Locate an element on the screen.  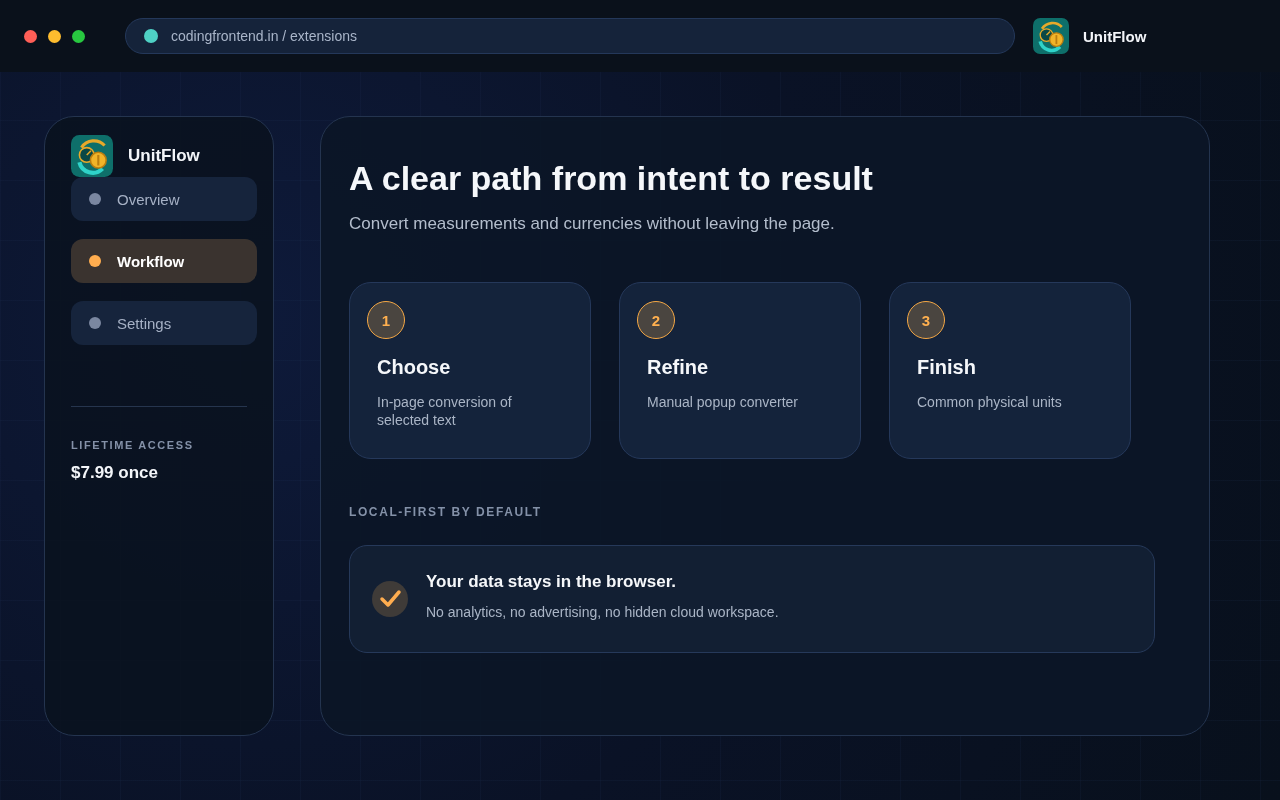
step-title: Finish is located at coordinates (947, 367).